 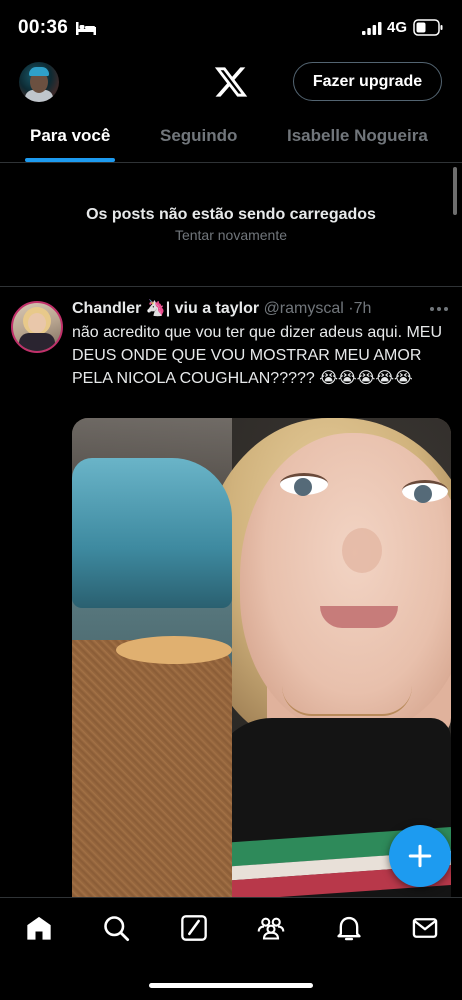 What do you see at coordinates (425, 928) in the screenshot?
I see `messages-icon` at bounding box center [425, 928].